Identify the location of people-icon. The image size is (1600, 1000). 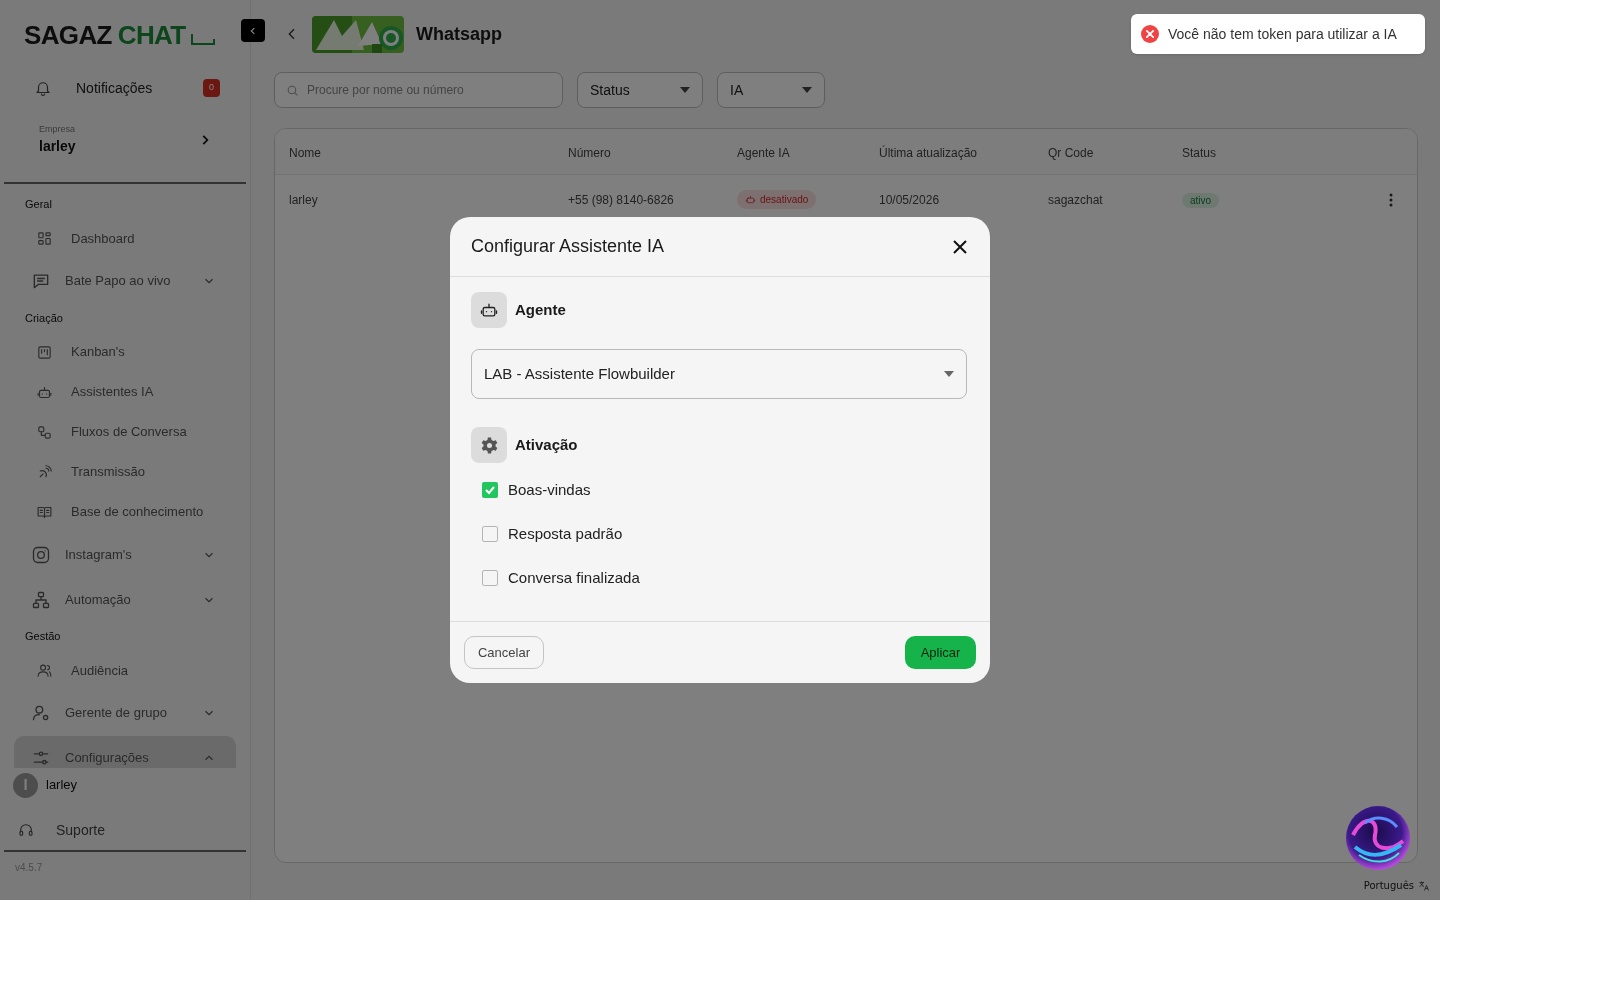
(44, 670).